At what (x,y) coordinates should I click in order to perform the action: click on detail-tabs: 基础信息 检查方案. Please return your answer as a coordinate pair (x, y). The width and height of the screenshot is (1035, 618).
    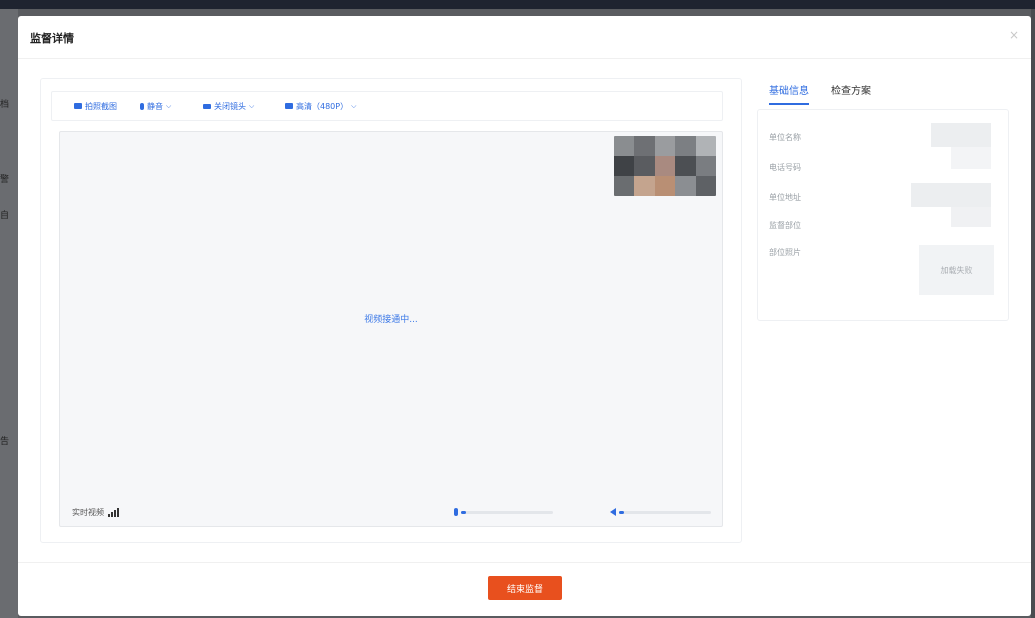
    Looking at the image, I should click on (820, 93).